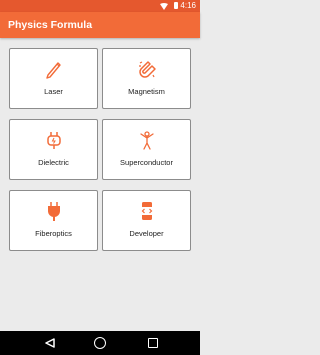  What do you see at coordinates (146, 140) in the screenshot?
I see `person-icon` at bounding box center [146, 140].